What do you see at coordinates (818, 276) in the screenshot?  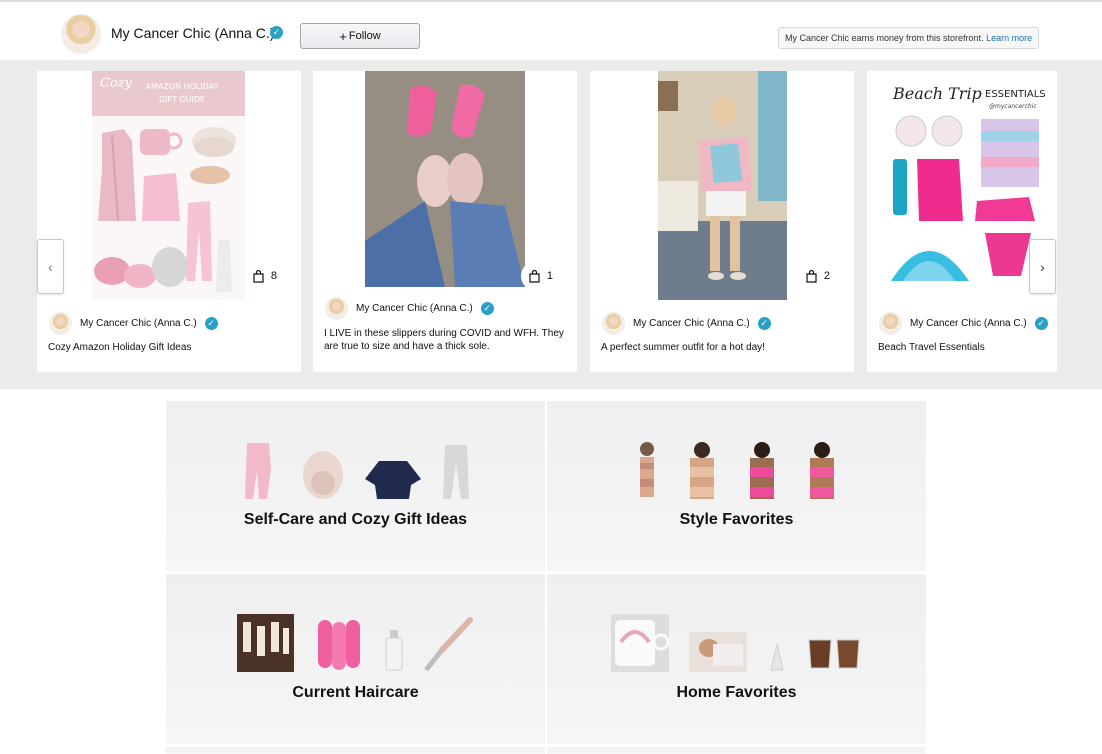 I see `product-count-badge: 2` at bounding box center [818, 276].